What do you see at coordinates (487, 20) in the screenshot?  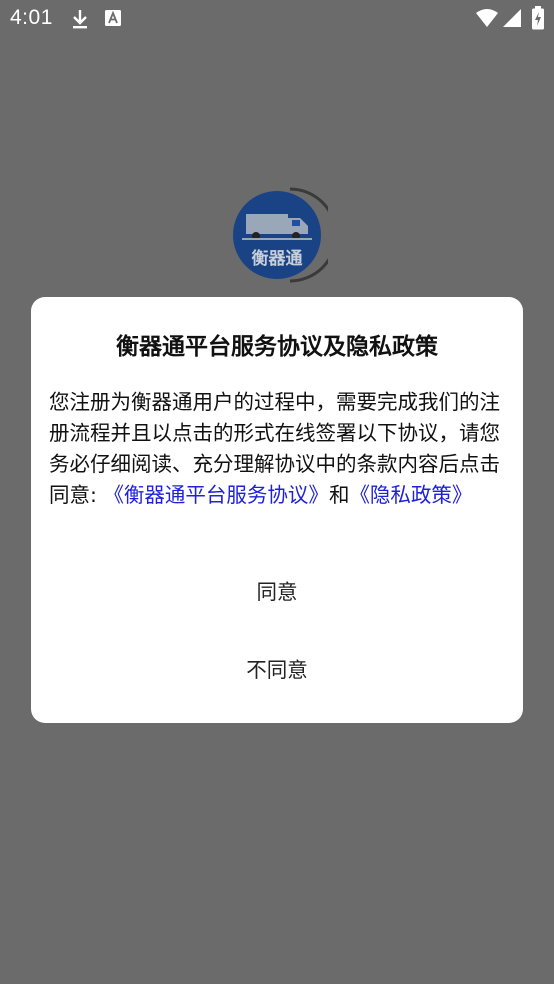 I see `wifi-icon` at bounding box center [487, 20].